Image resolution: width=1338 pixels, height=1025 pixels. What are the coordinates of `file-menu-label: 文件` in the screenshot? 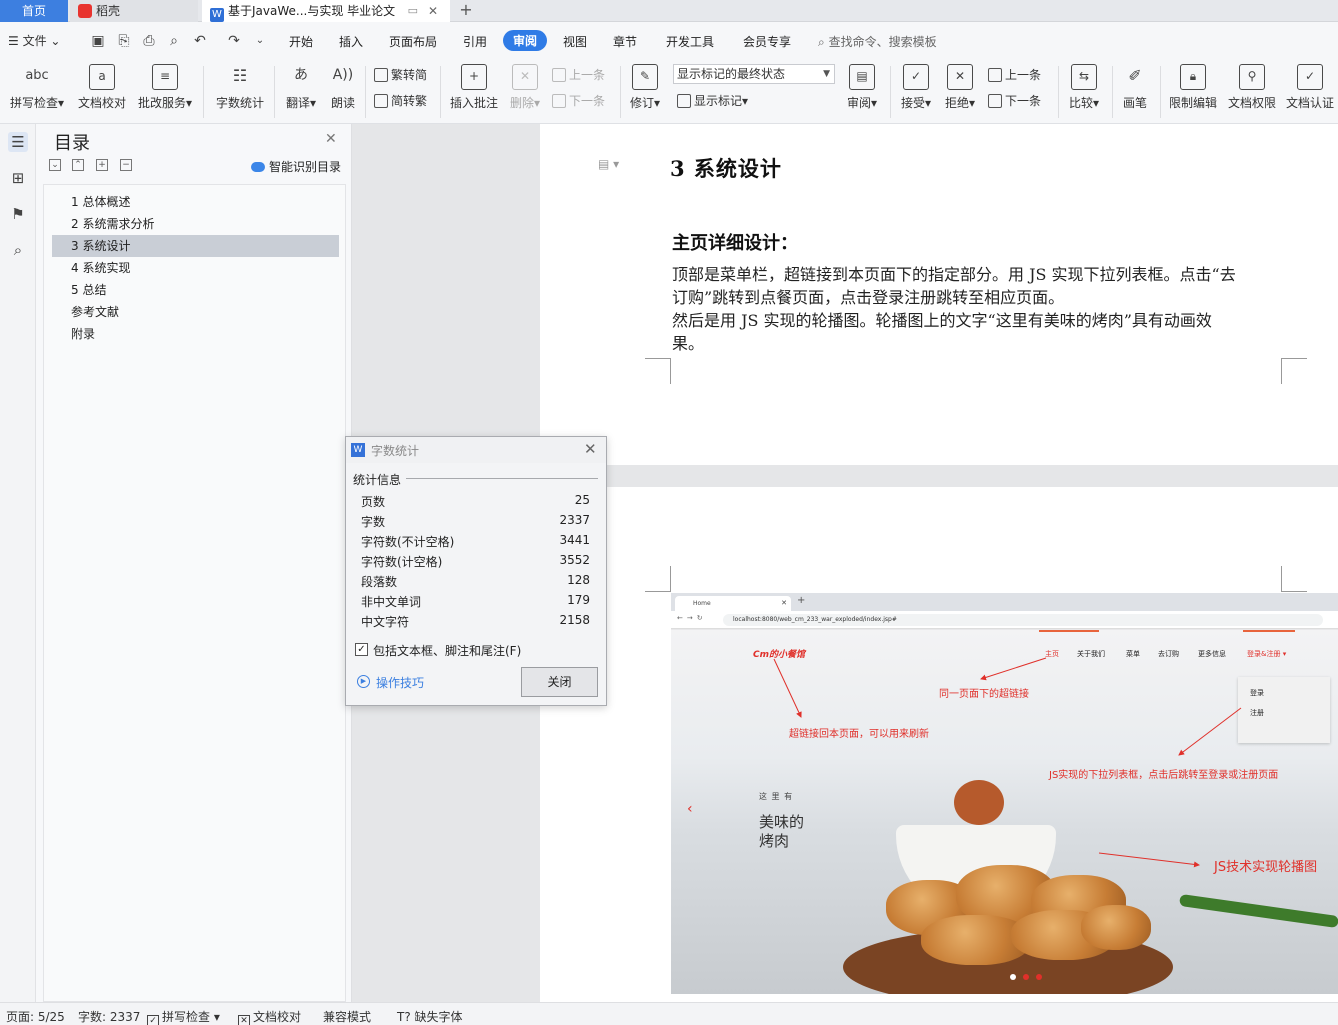 It's located at (34, 41).